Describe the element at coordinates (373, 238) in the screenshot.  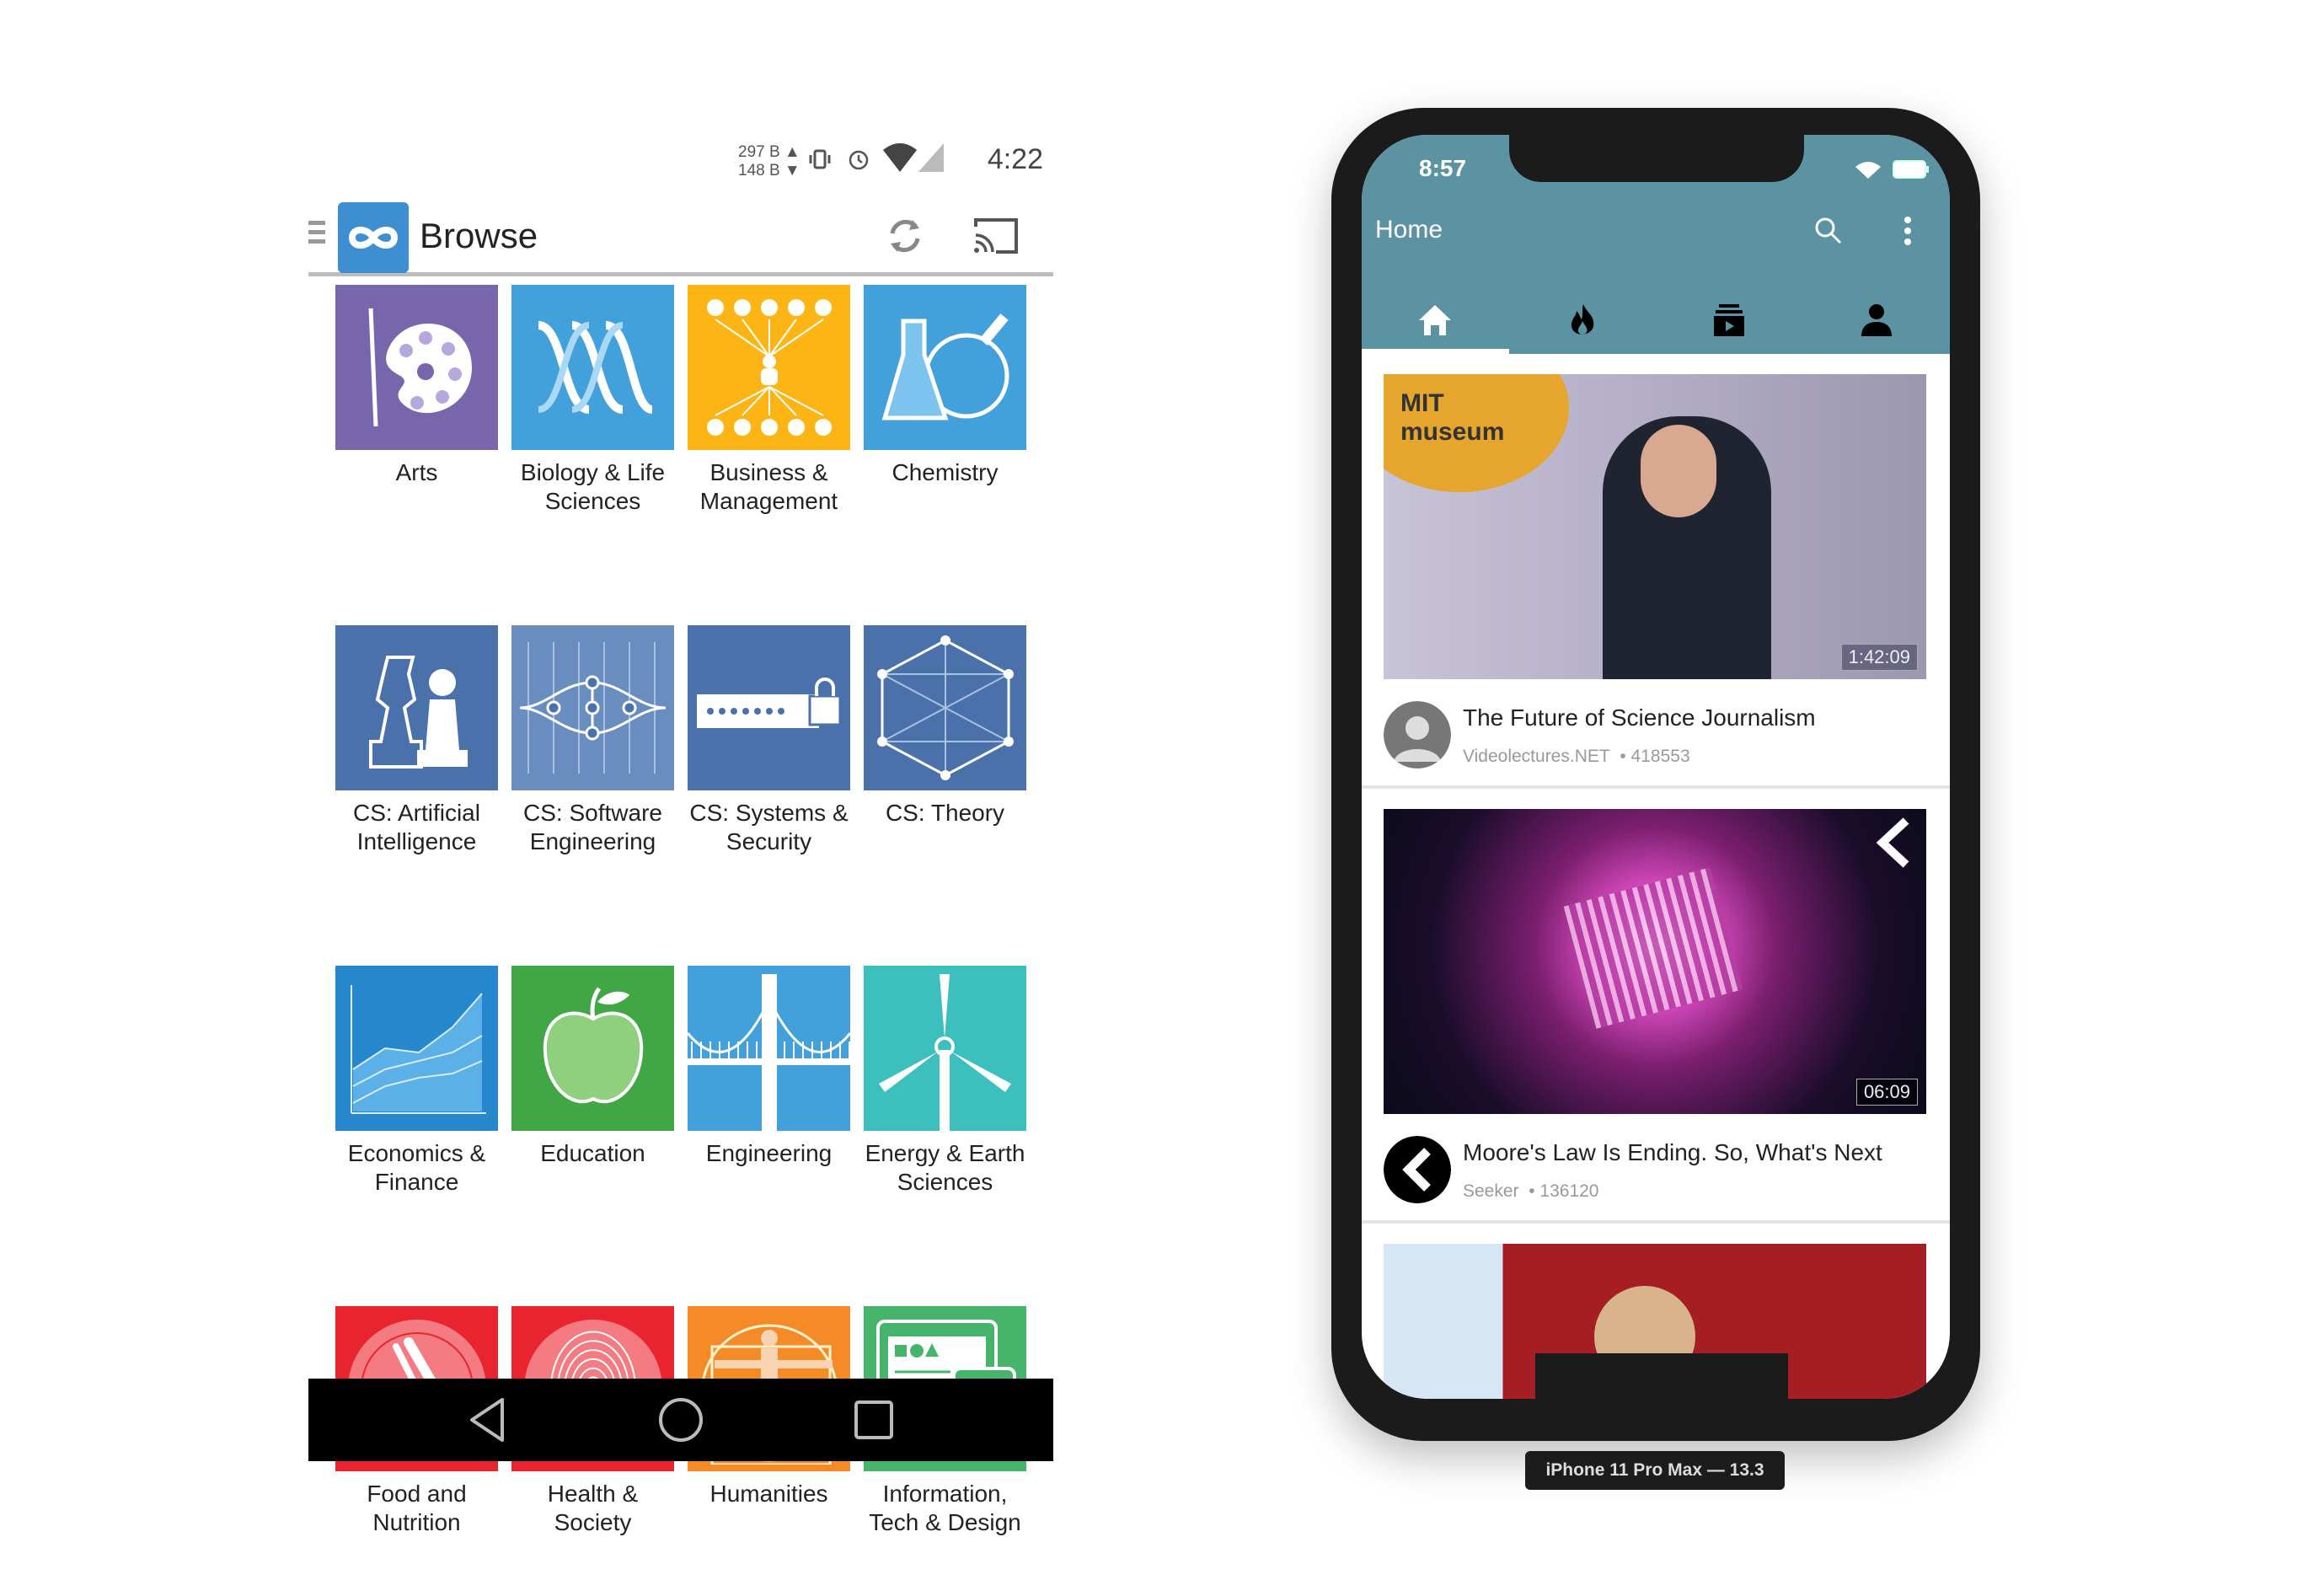
I see `app-logo-infinity-icon` at that location.